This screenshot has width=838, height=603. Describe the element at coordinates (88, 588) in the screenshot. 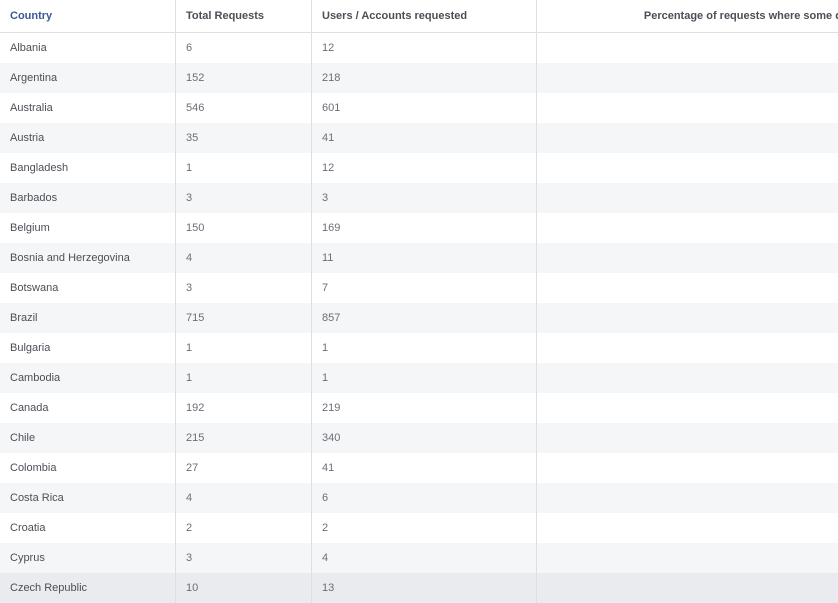

I see `cell-country: Czech Republic` at that location.